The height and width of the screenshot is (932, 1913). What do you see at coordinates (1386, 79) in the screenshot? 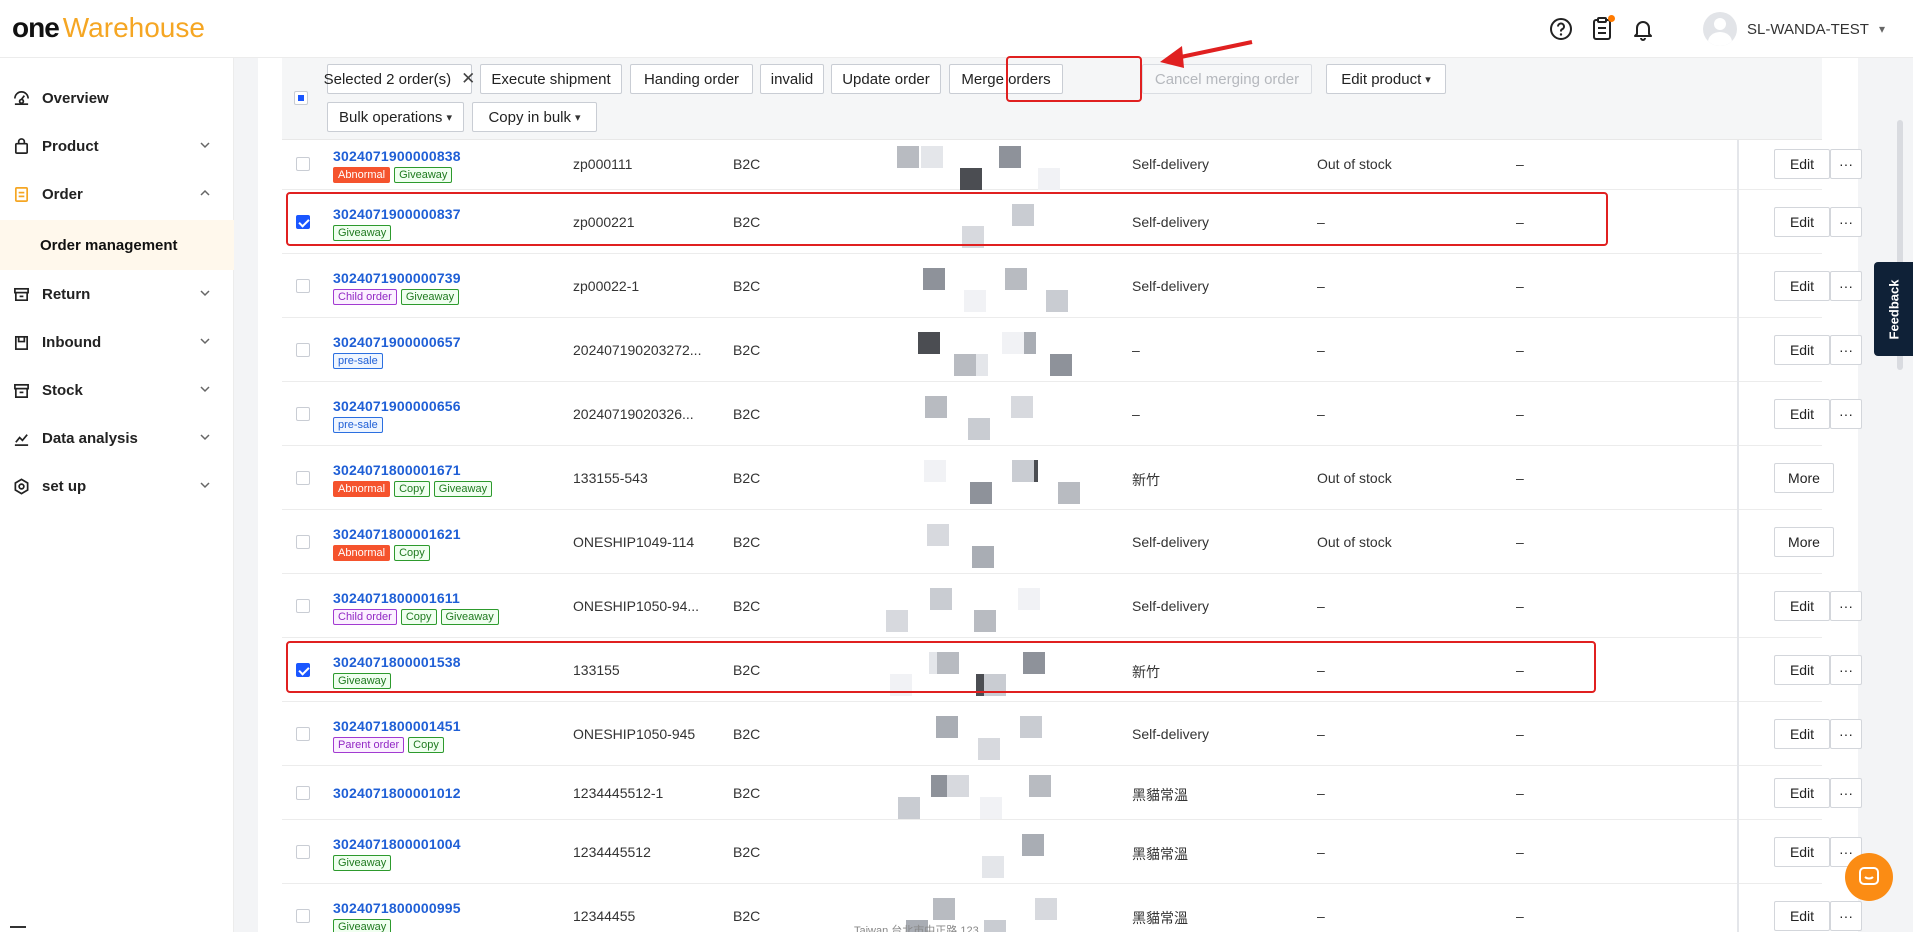
I see `edit-product-dropdown: Edit product ▾` at bounding box center [1386, 79].